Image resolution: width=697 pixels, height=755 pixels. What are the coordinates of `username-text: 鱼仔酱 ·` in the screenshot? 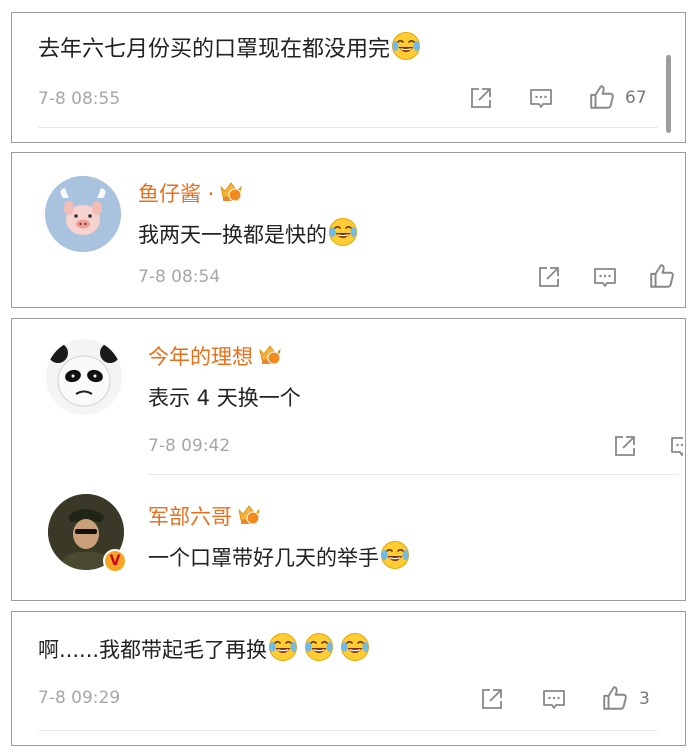 It's located at (176, 194).